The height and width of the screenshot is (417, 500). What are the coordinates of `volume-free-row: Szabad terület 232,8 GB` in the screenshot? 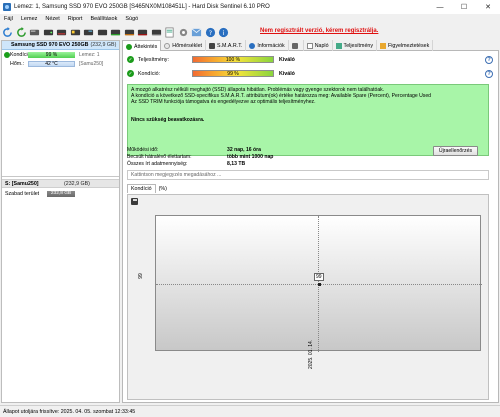 It's located at (60, 193).